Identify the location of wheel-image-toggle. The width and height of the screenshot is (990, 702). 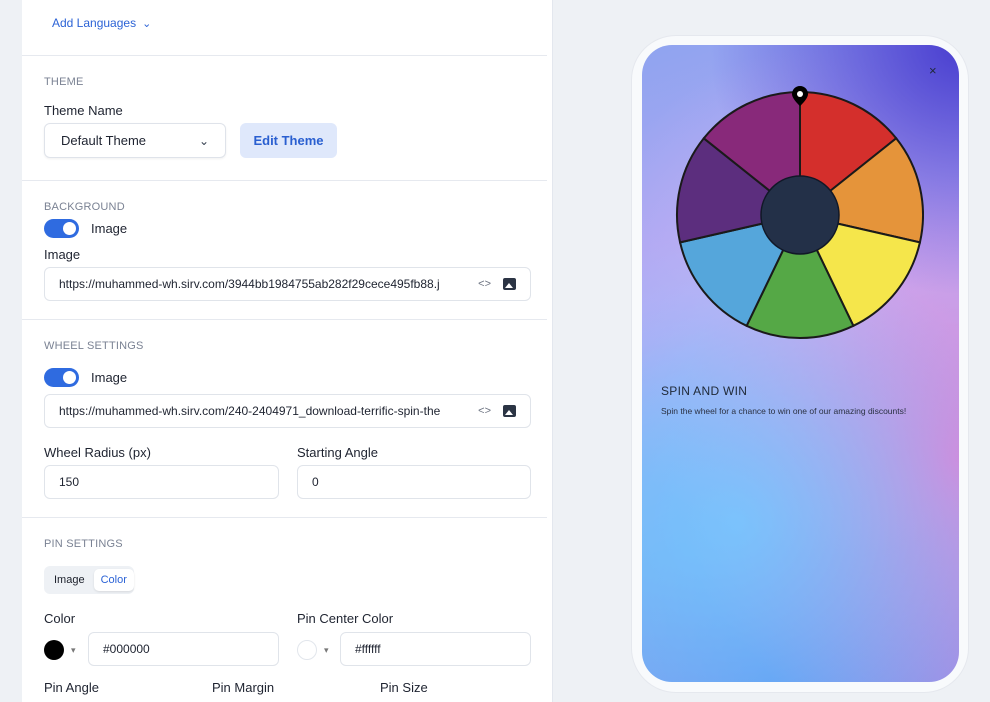
(61, 377).